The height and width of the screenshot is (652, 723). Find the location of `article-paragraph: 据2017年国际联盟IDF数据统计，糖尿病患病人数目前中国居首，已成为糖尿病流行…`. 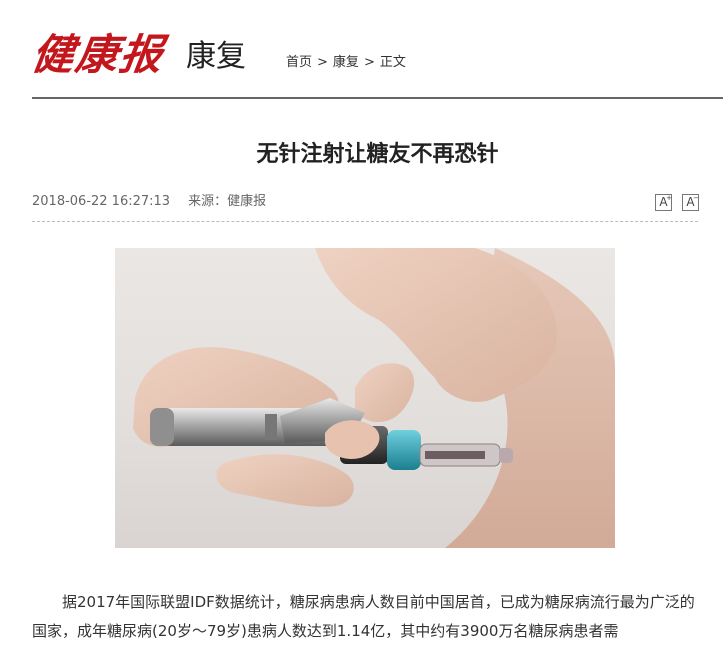

article-paragraph: 据2017年国际联盟IDF数据统计，糖尿病患病人数目前中国居首，已成为糖尿病流行… is located at coordinates (363, 616).